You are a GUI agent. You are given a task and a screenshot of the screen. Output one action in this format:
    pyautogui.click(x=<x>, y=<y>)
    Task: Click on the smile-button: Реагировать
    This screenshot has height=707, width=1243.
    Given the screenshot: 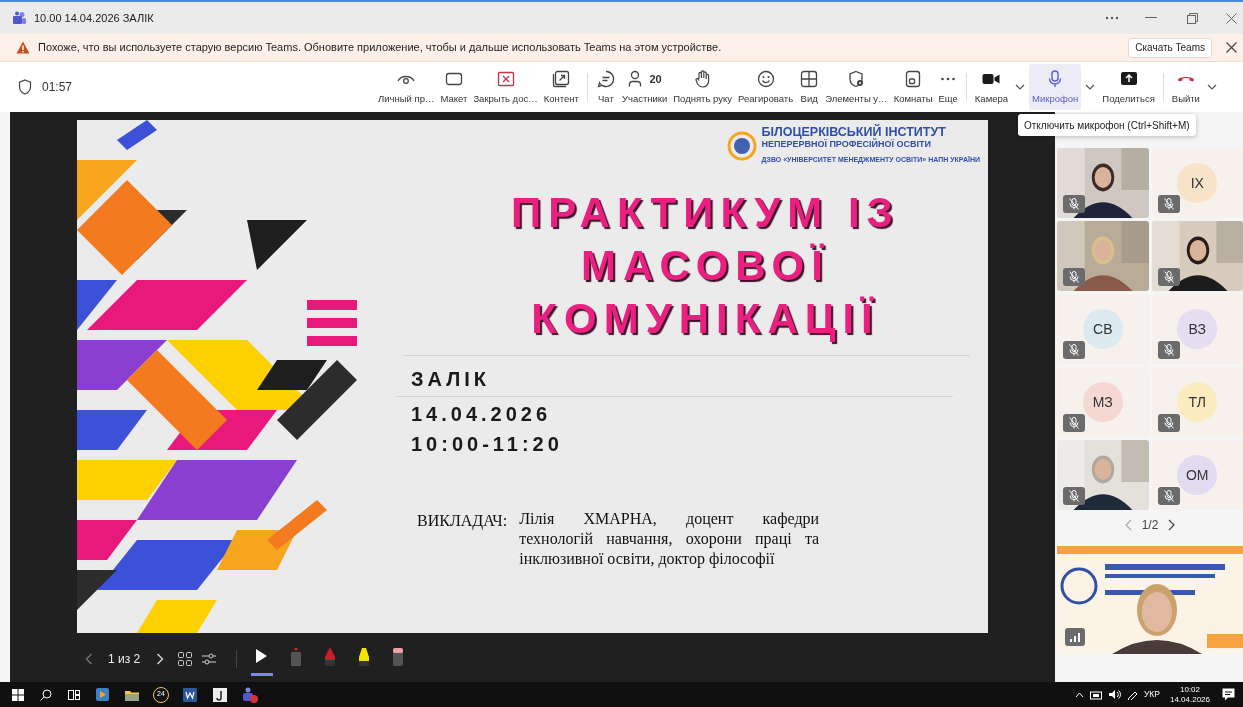 What is the action you would take?
    pyautogui.click(x=766, y=87)
    